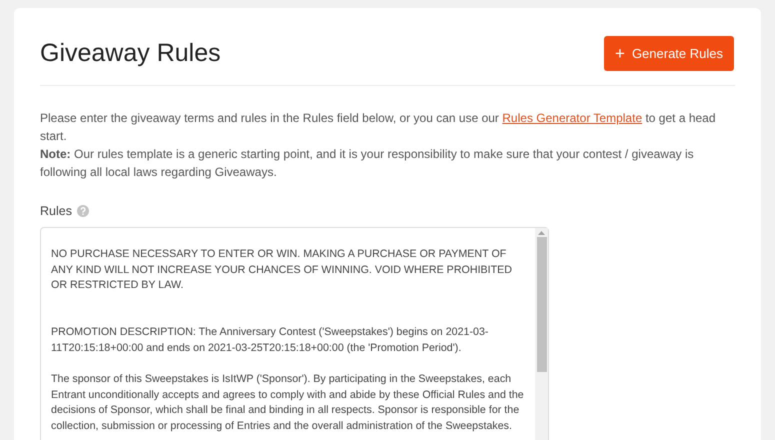 This screenshot has height=440, width=775. I want to click on rules-generator-link: Rules Generator Template, so click(572, 117).